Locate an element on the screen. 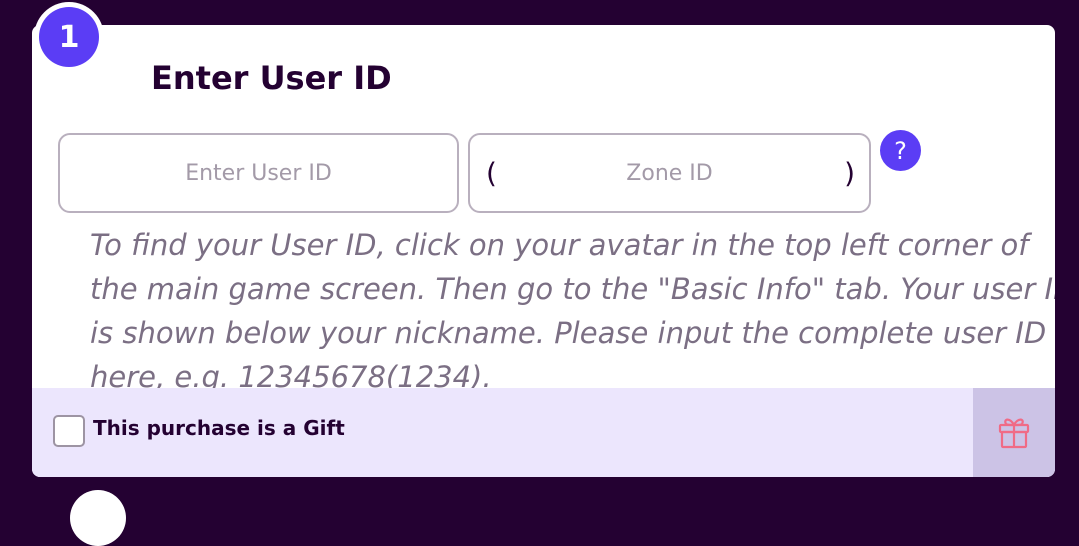  user-id-input is located at coordinates (258, 173).